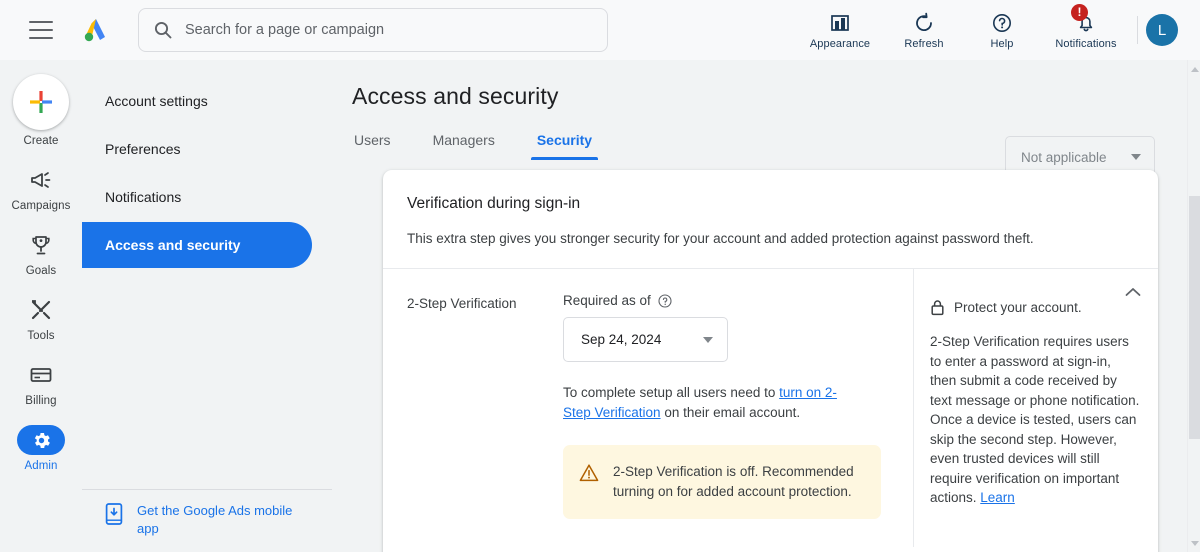 This screenshot has height=552, width=1200. I want to click on rail-item-billing: Billing, so click(41, 383).